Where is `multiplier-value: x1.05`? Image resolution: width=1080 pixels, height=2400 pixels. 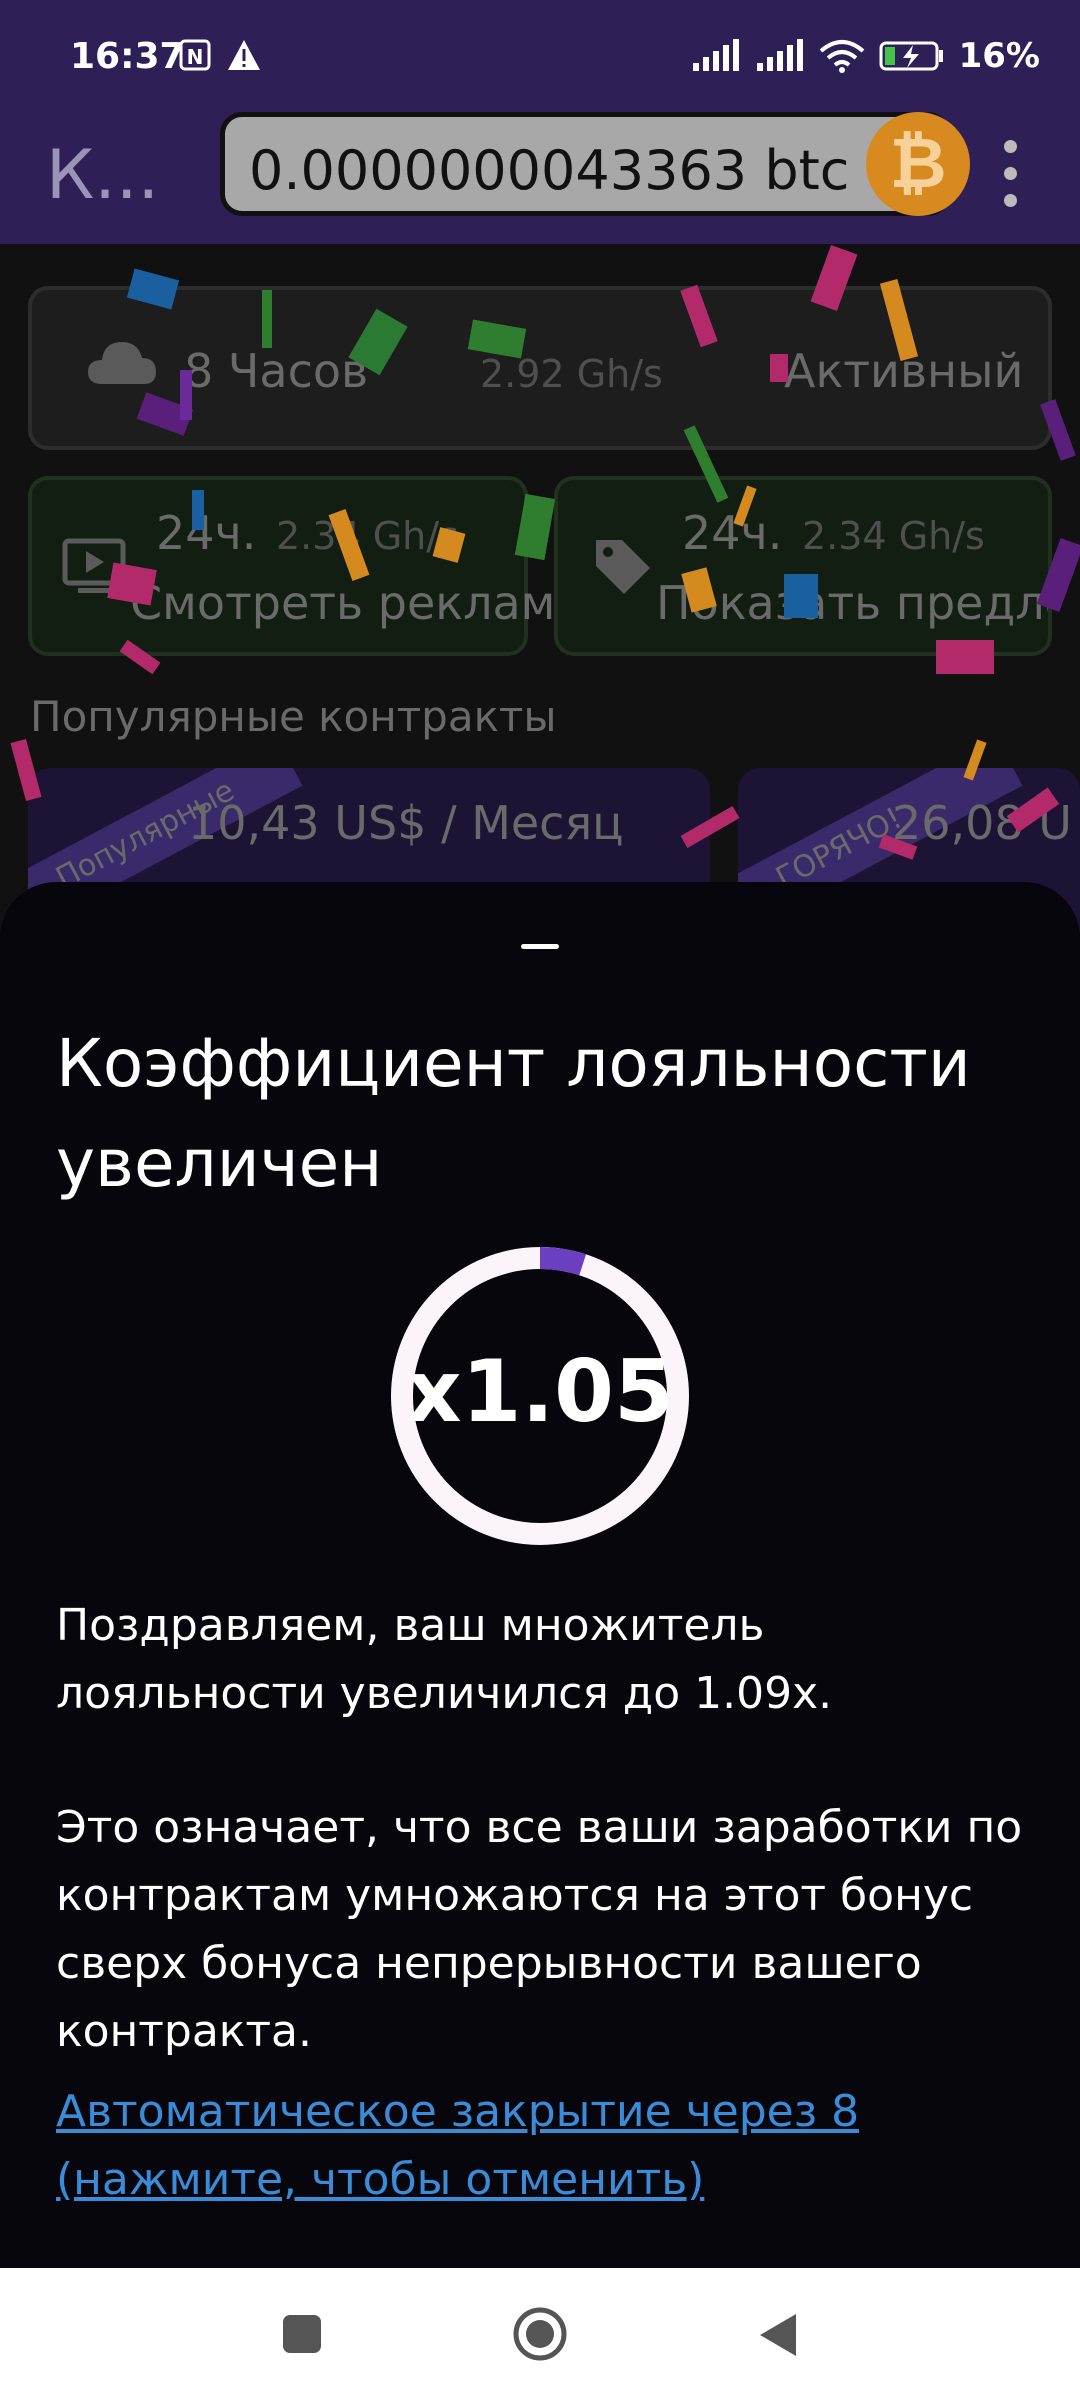 multiplier-value: x1.05 is located at coordinates (540, 1392).